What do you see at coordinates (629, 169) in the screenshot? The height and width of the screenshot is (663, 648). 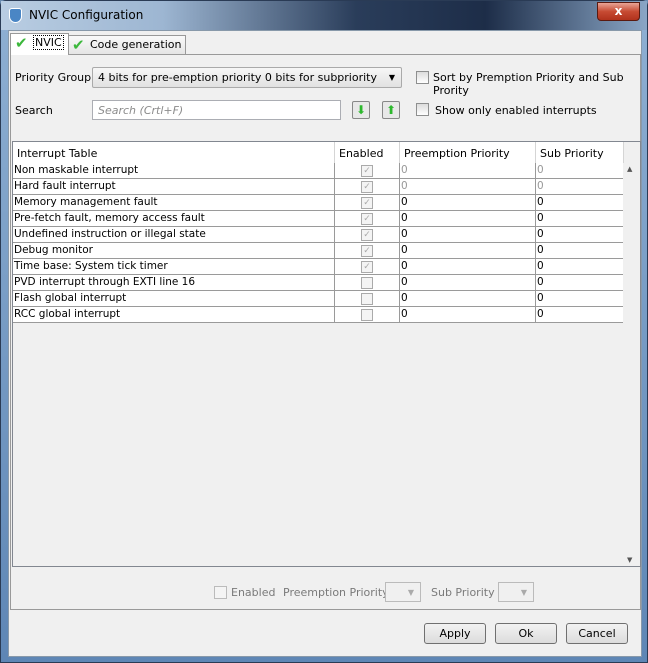 I see `scroll-up-icon: ▲` at bounding box center [629, 169].